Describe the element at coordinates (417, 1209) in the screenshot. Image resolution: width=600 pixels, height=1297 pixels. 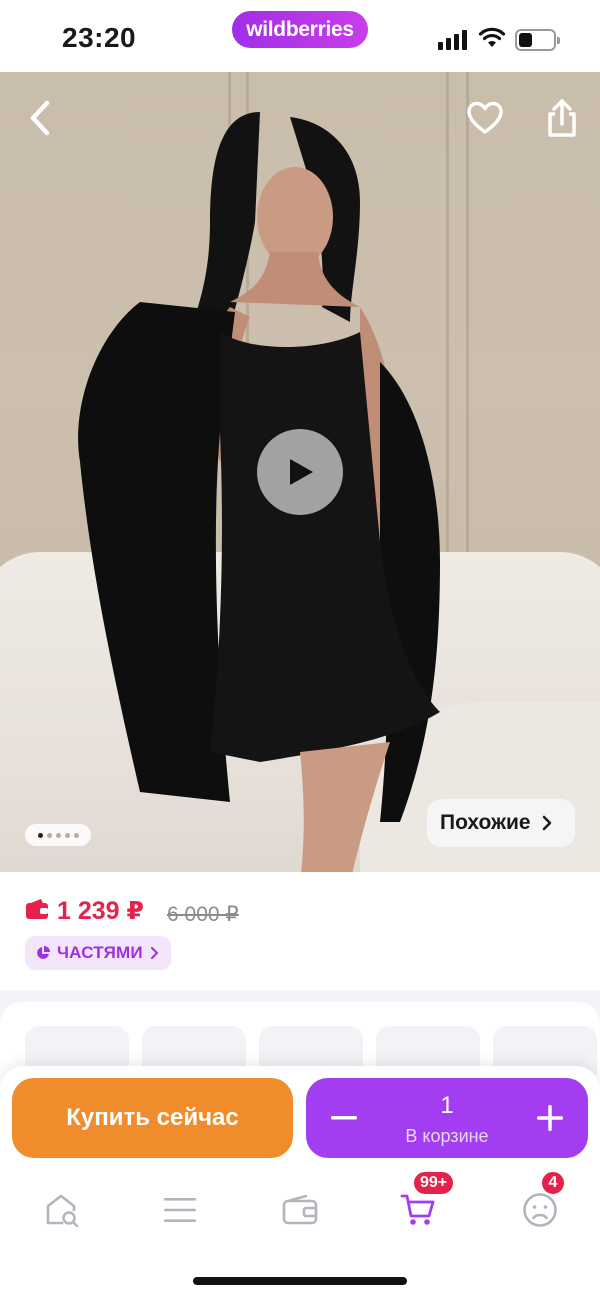
I see `cart-icon` at that location.